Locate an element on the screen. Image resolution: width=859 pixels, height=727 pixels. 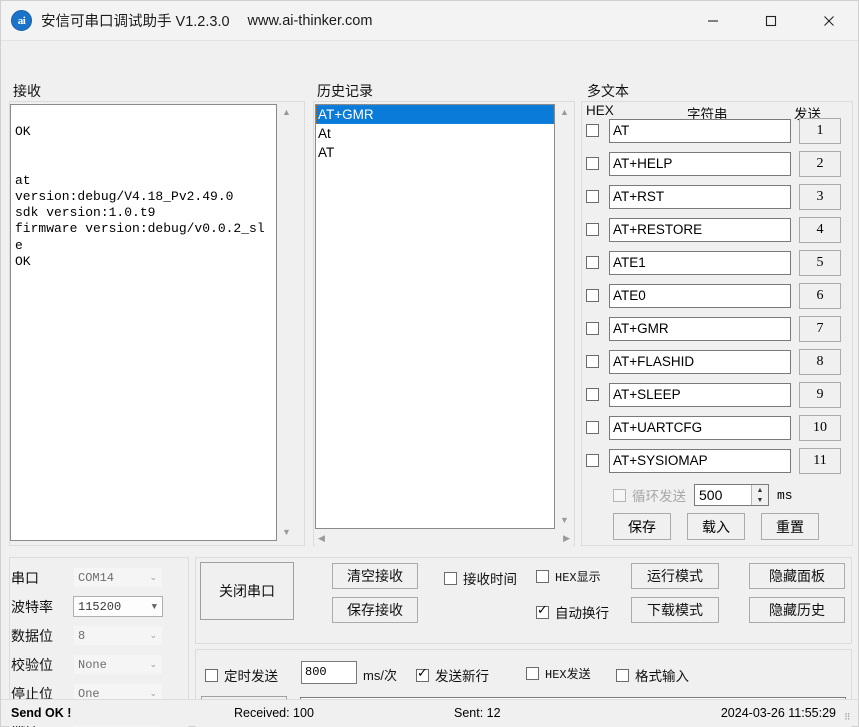
loop-send-label: 循环发送 is located at coordinates (659, 496).